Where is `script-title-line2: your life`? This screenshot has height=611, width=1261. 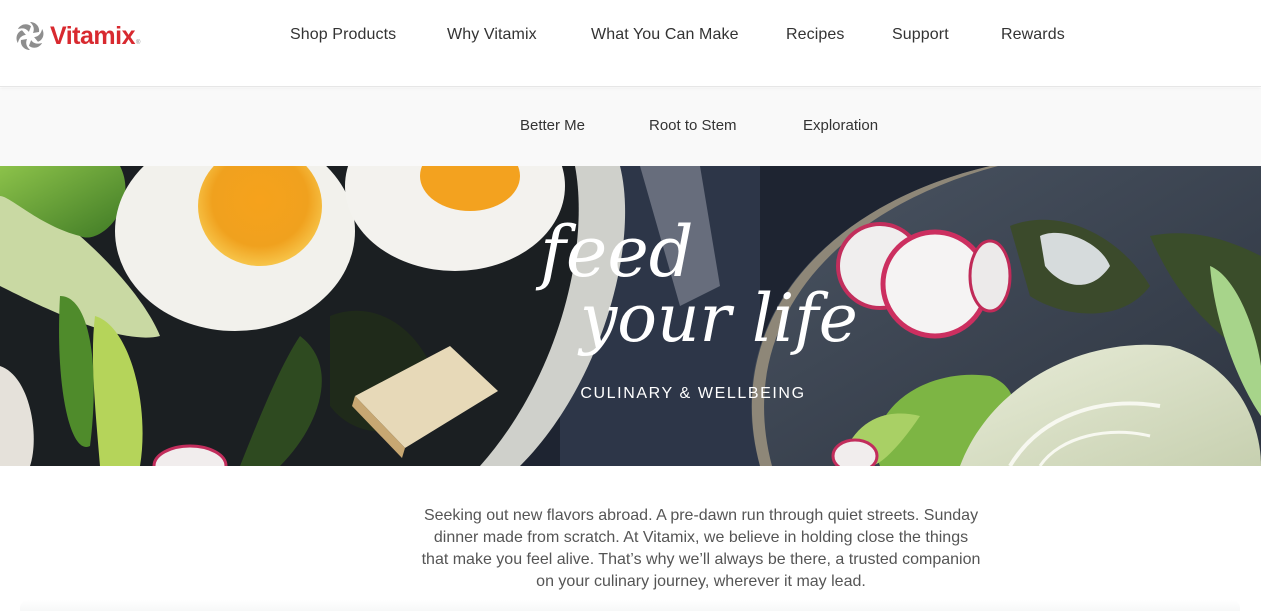
script-title-line2: your life is located at coordinates (717, 318).